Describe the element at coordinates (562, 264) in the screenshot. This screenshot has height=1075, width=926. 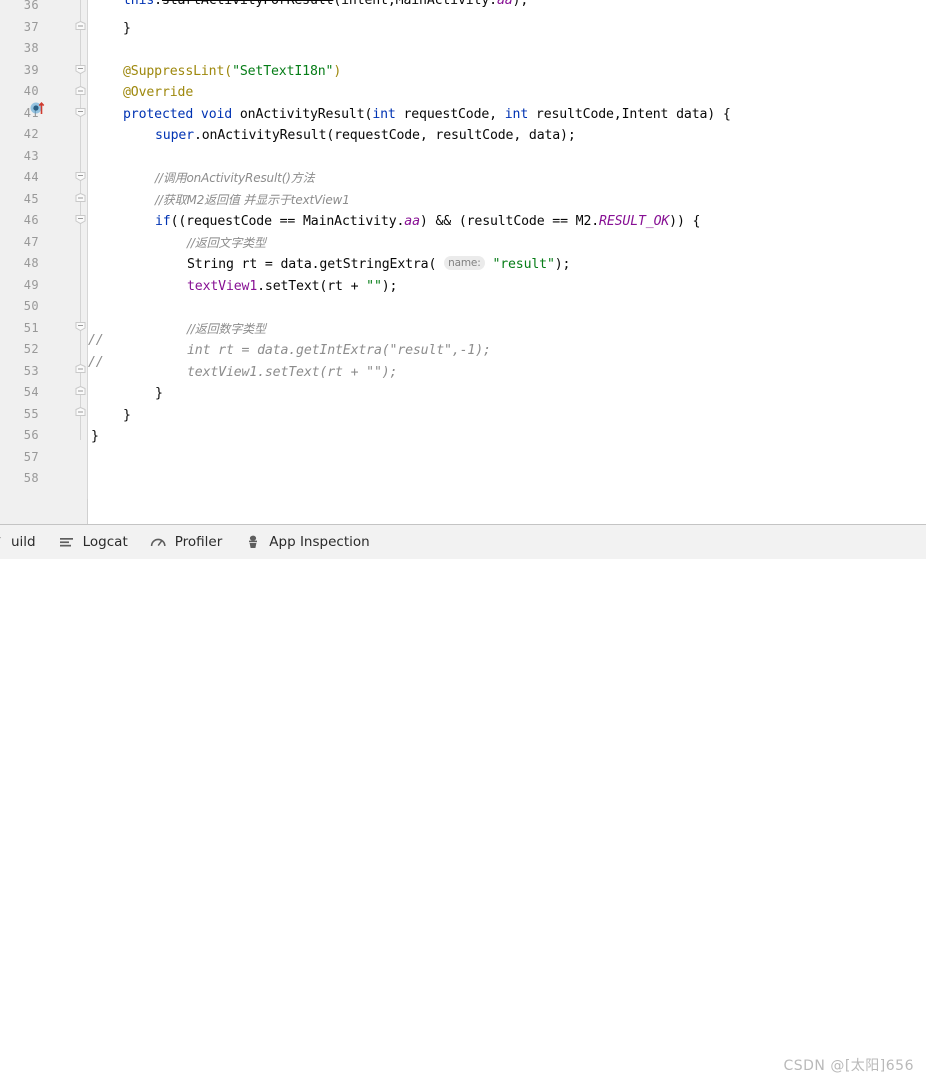
I see `token-statement-end: );` at that location.